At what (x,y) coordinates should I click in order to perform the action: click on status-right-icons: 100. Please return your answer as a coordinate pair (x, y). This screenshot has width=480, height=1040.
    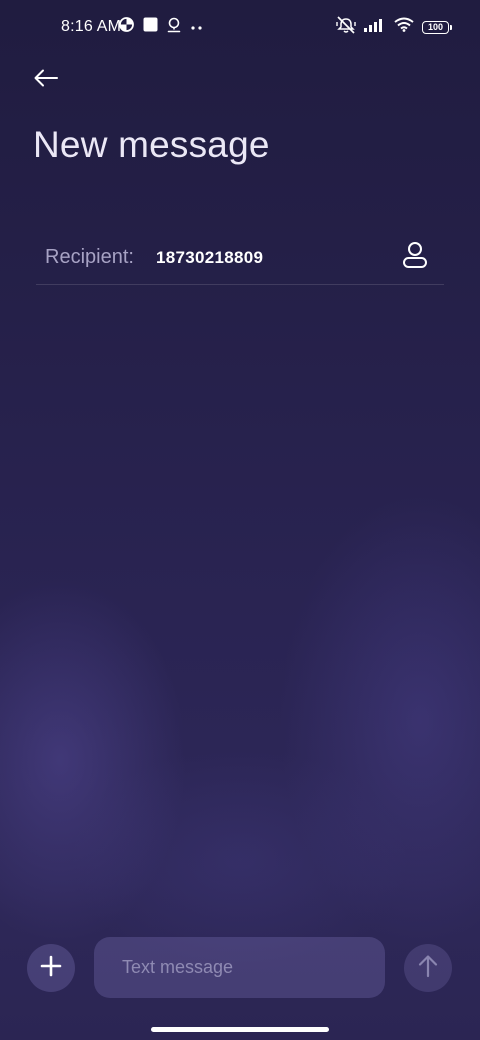
    Looking at the image, I should click on (394, 27).